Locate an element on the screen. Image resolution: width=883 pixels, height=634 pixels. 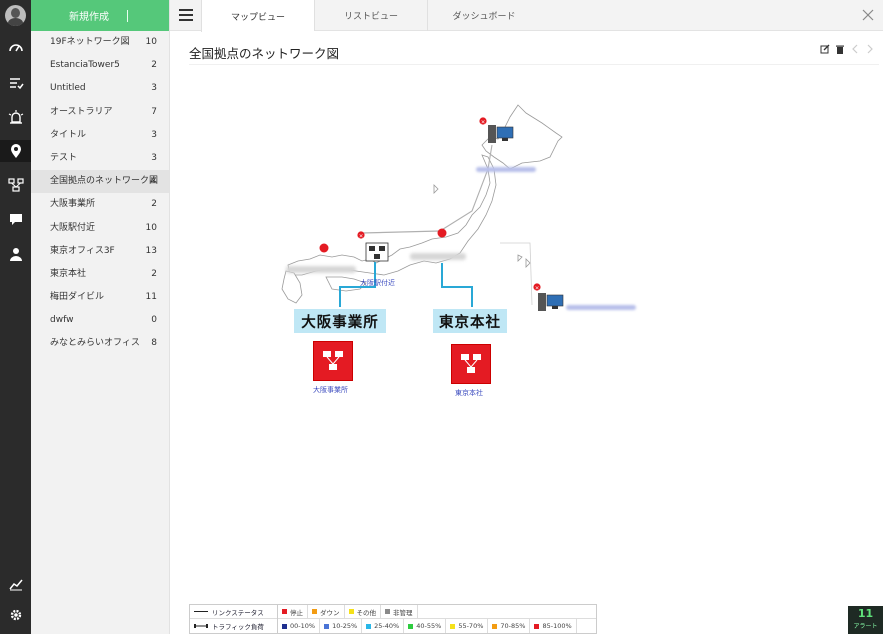
new-map-label: 新規作成 is located at coordinates (89, 17).